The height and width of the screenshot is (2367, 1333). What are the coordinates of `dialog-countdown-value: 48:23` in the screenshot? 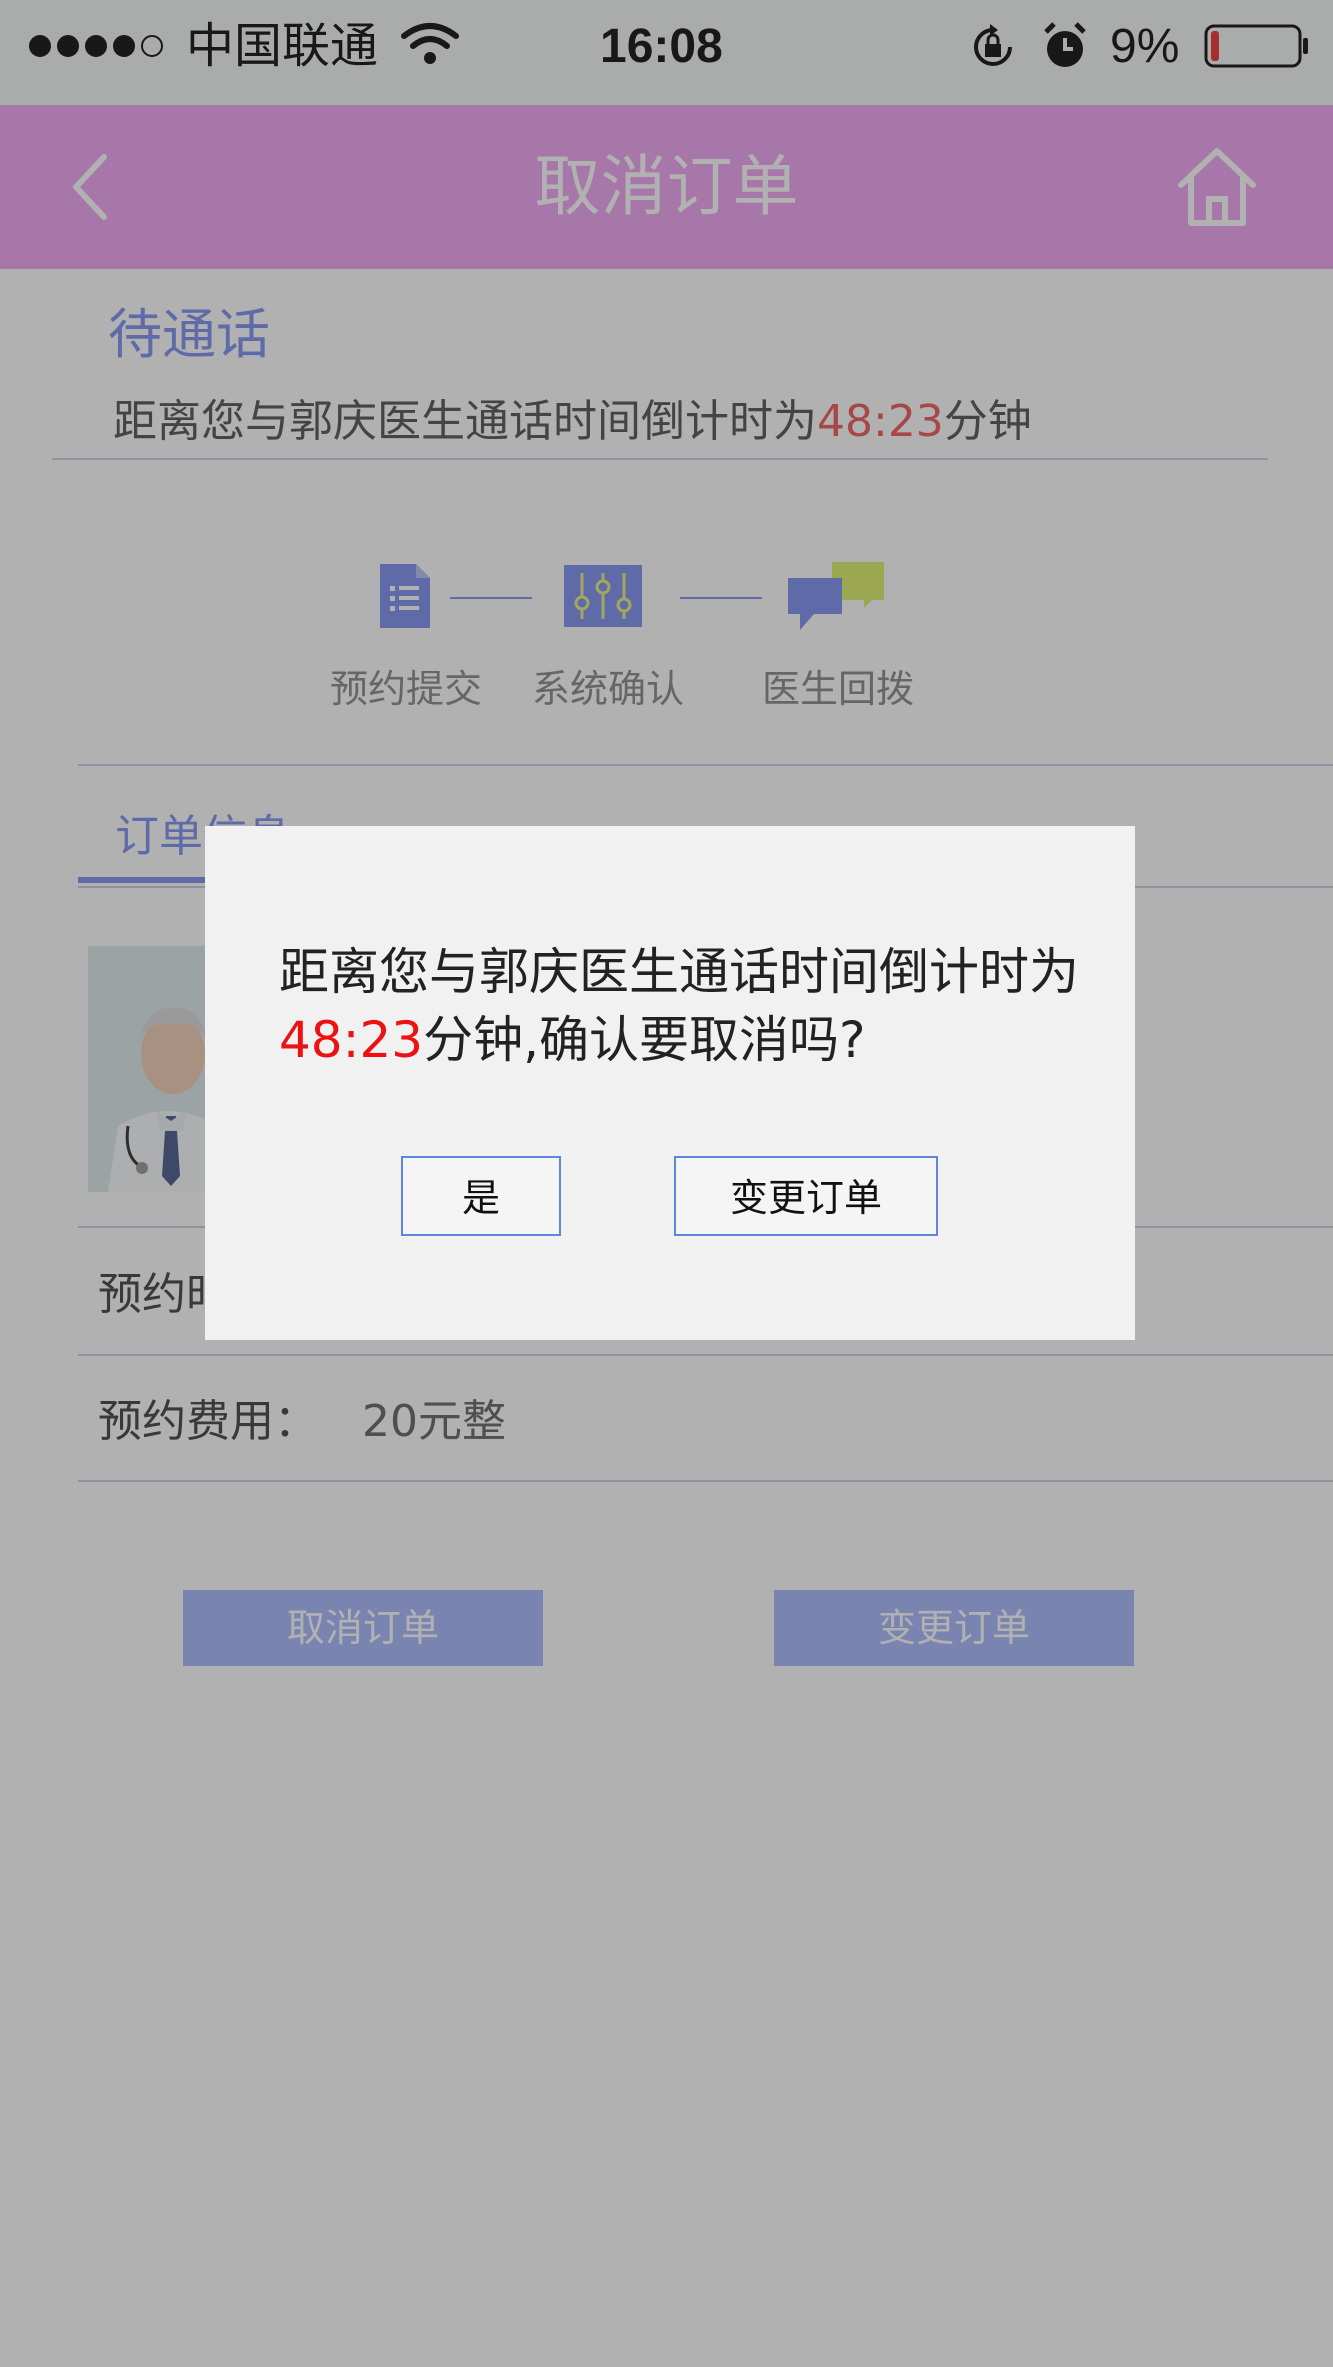 It's located at (351, 1040).